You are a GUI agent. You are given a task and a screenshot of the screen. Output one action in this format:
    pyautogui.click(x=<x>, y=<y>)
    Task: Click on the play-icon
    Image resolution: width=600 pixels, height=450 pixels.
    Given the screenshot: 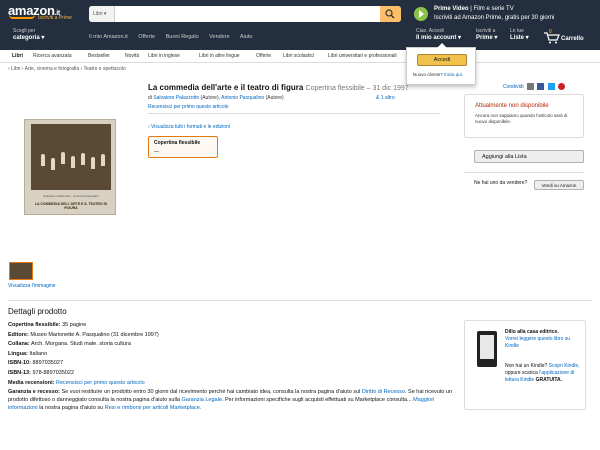 What is the action you would take?
    pyautogui.click(x=421, y=14)
    